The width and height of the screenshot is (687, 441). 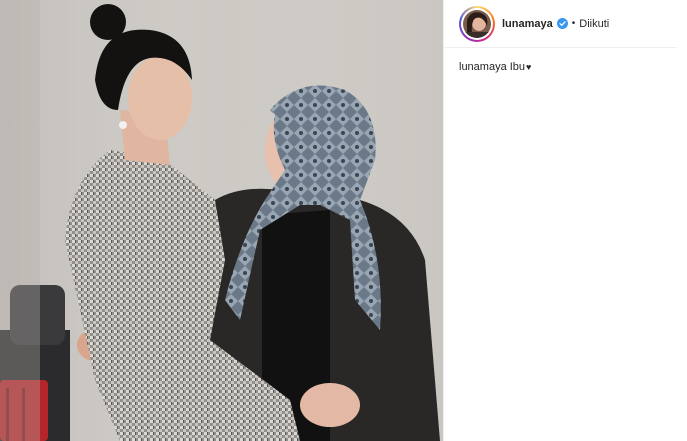 What do you see at coordinates (529, 67) in the screenshot?
I see `heart-emoji: ♥` at bounding box center [529, 67].